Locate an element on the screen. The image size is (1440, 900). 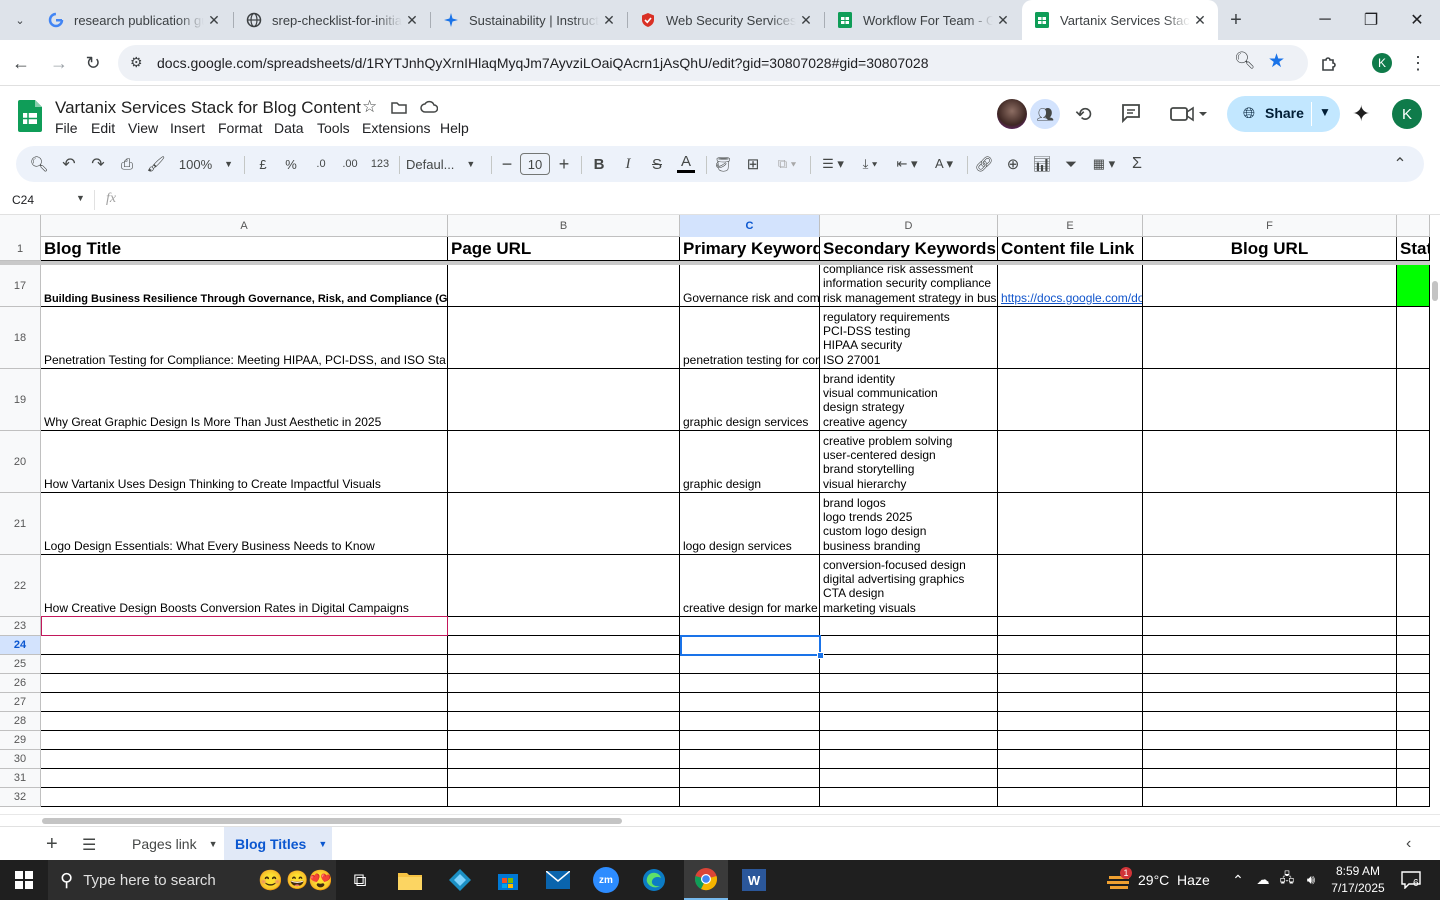
vertical-scroll-thumb is located at coordinates (1435, 291).